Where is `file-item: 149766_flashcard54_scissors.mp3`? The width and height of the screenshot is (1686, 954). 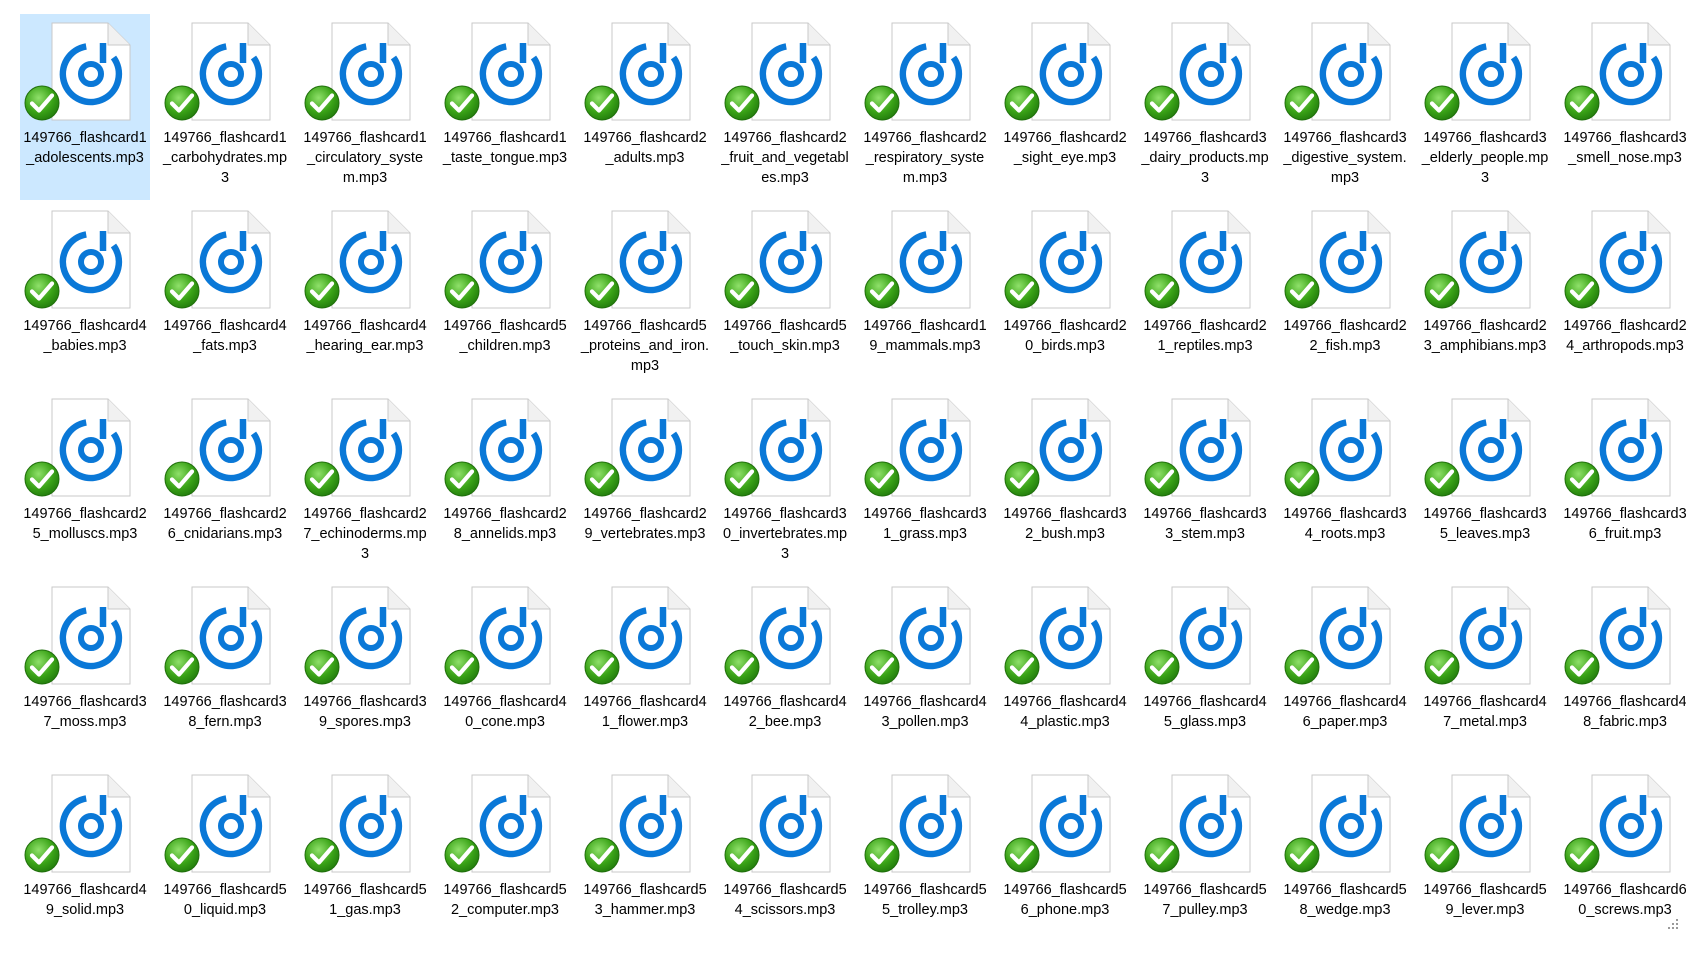
file-item: 149766_flashcard54_scissors.mp3 is located at coordinates (790, 860).